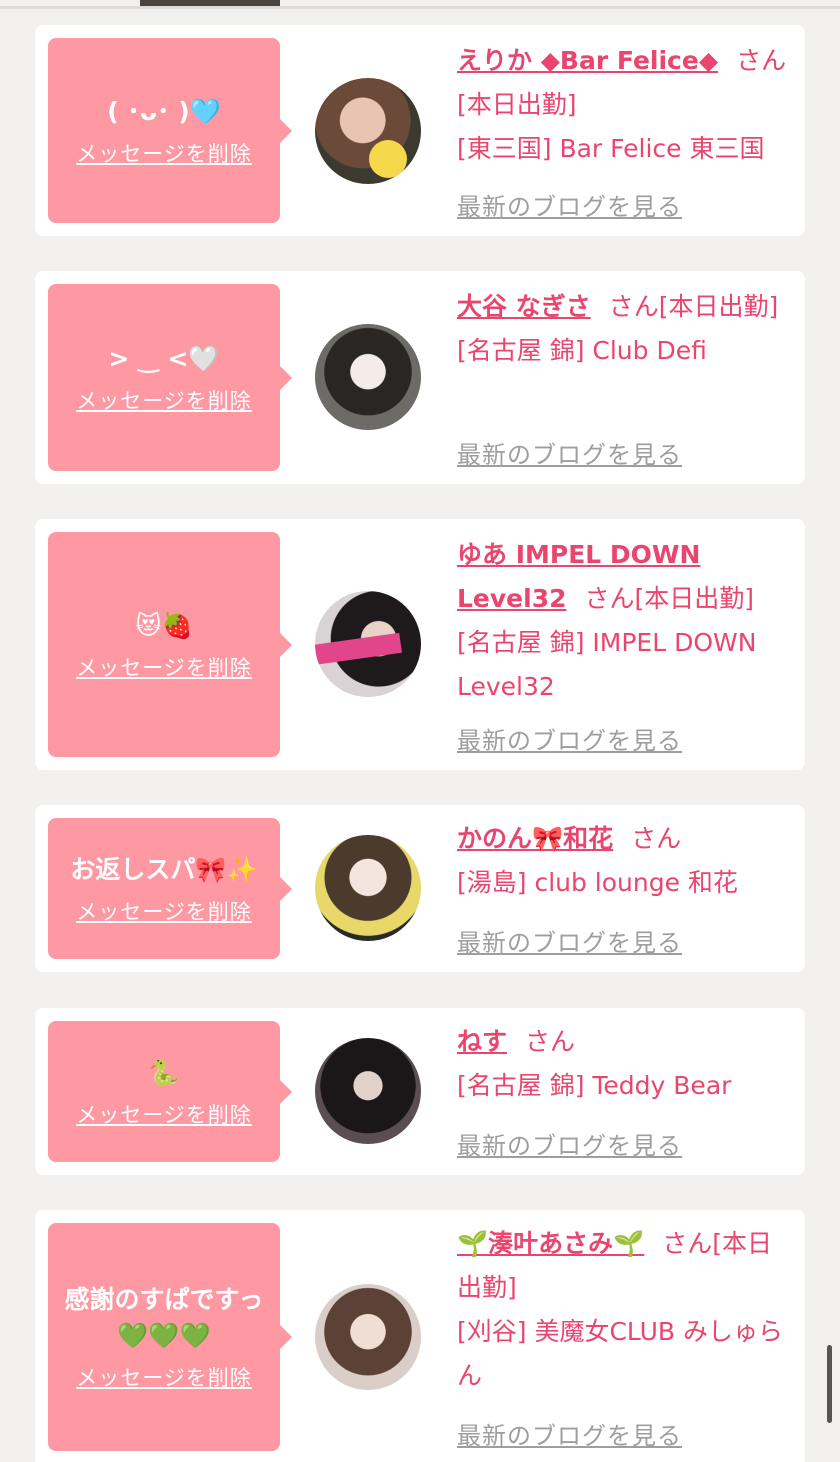 Image resolution: width=840 pixels, height=1462 pixels. I want to click on message-bubble: 感謝のすぱですっ💚💚💚 メッセージを削除, so click(170, 1337).